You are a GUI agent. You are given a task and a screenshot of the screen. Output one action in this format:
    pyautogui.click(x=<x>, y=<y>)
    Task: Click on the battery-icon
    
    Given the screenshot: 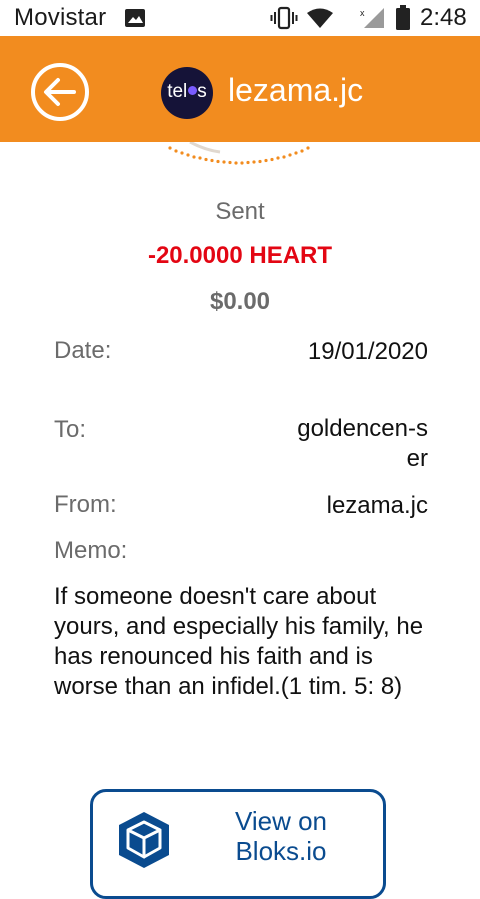 What is the action you would take?
    pyautogui.click(x=403, y=17)
    